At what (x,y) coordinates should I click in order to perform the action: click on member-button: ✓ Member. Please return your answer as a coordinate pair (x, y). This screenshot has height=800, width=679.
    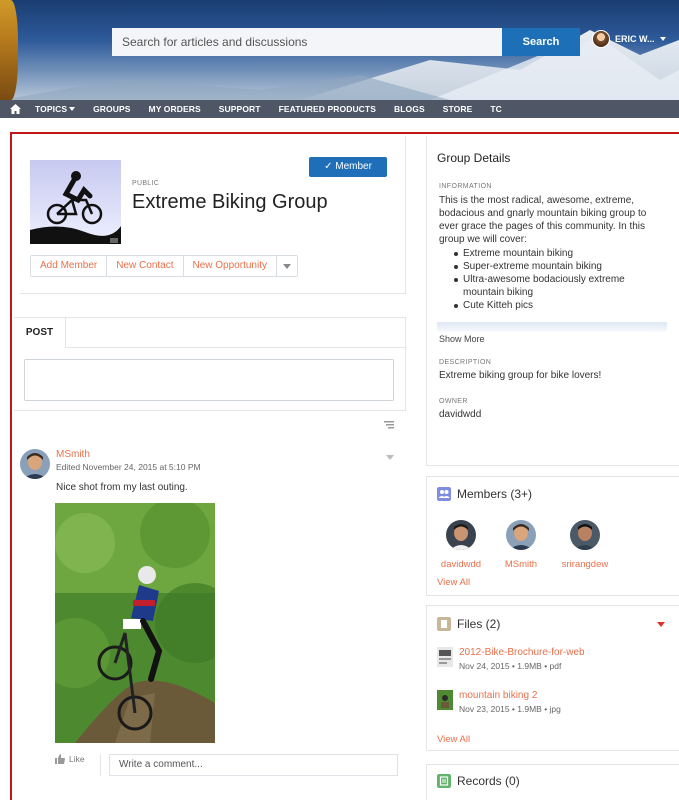
    Looking at the image, I should click on (348, 167).